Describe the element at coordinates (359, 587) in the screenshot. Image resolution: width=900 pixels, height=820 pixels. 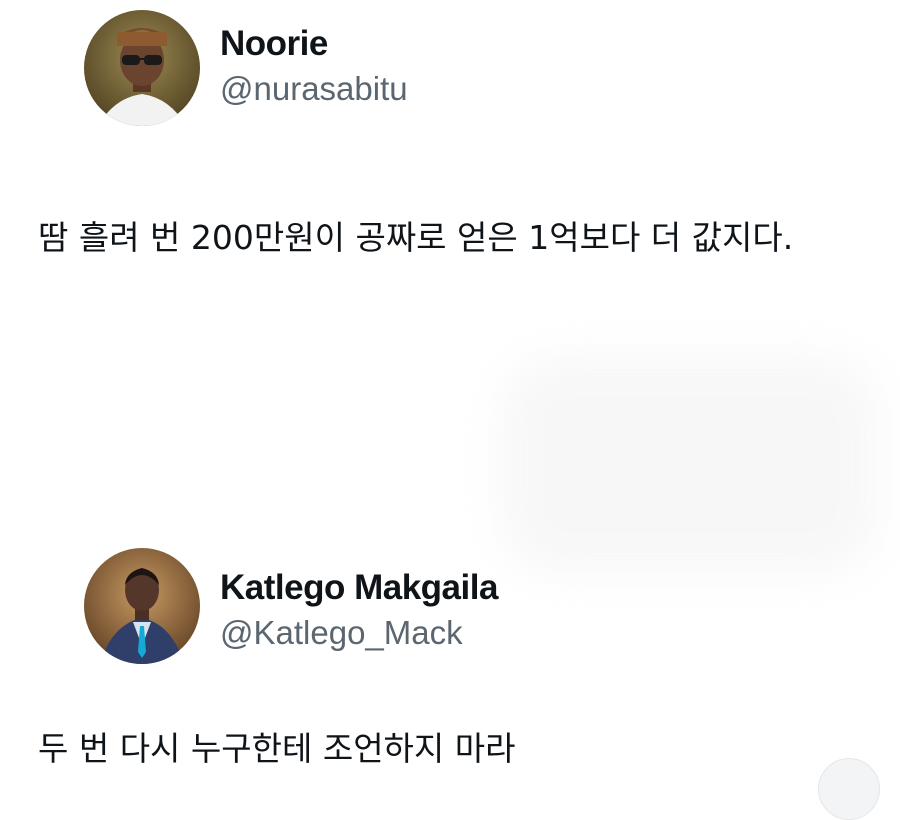
I see `user-name: Katlego Makgaila` at that location.